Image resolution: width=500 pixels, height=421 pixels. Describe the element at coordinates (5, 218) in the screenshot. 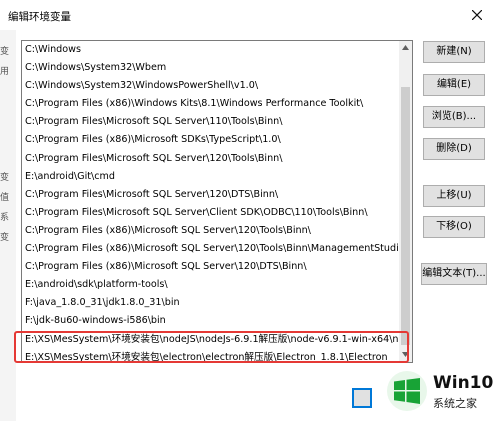

I see `background-text: 系` at that location.